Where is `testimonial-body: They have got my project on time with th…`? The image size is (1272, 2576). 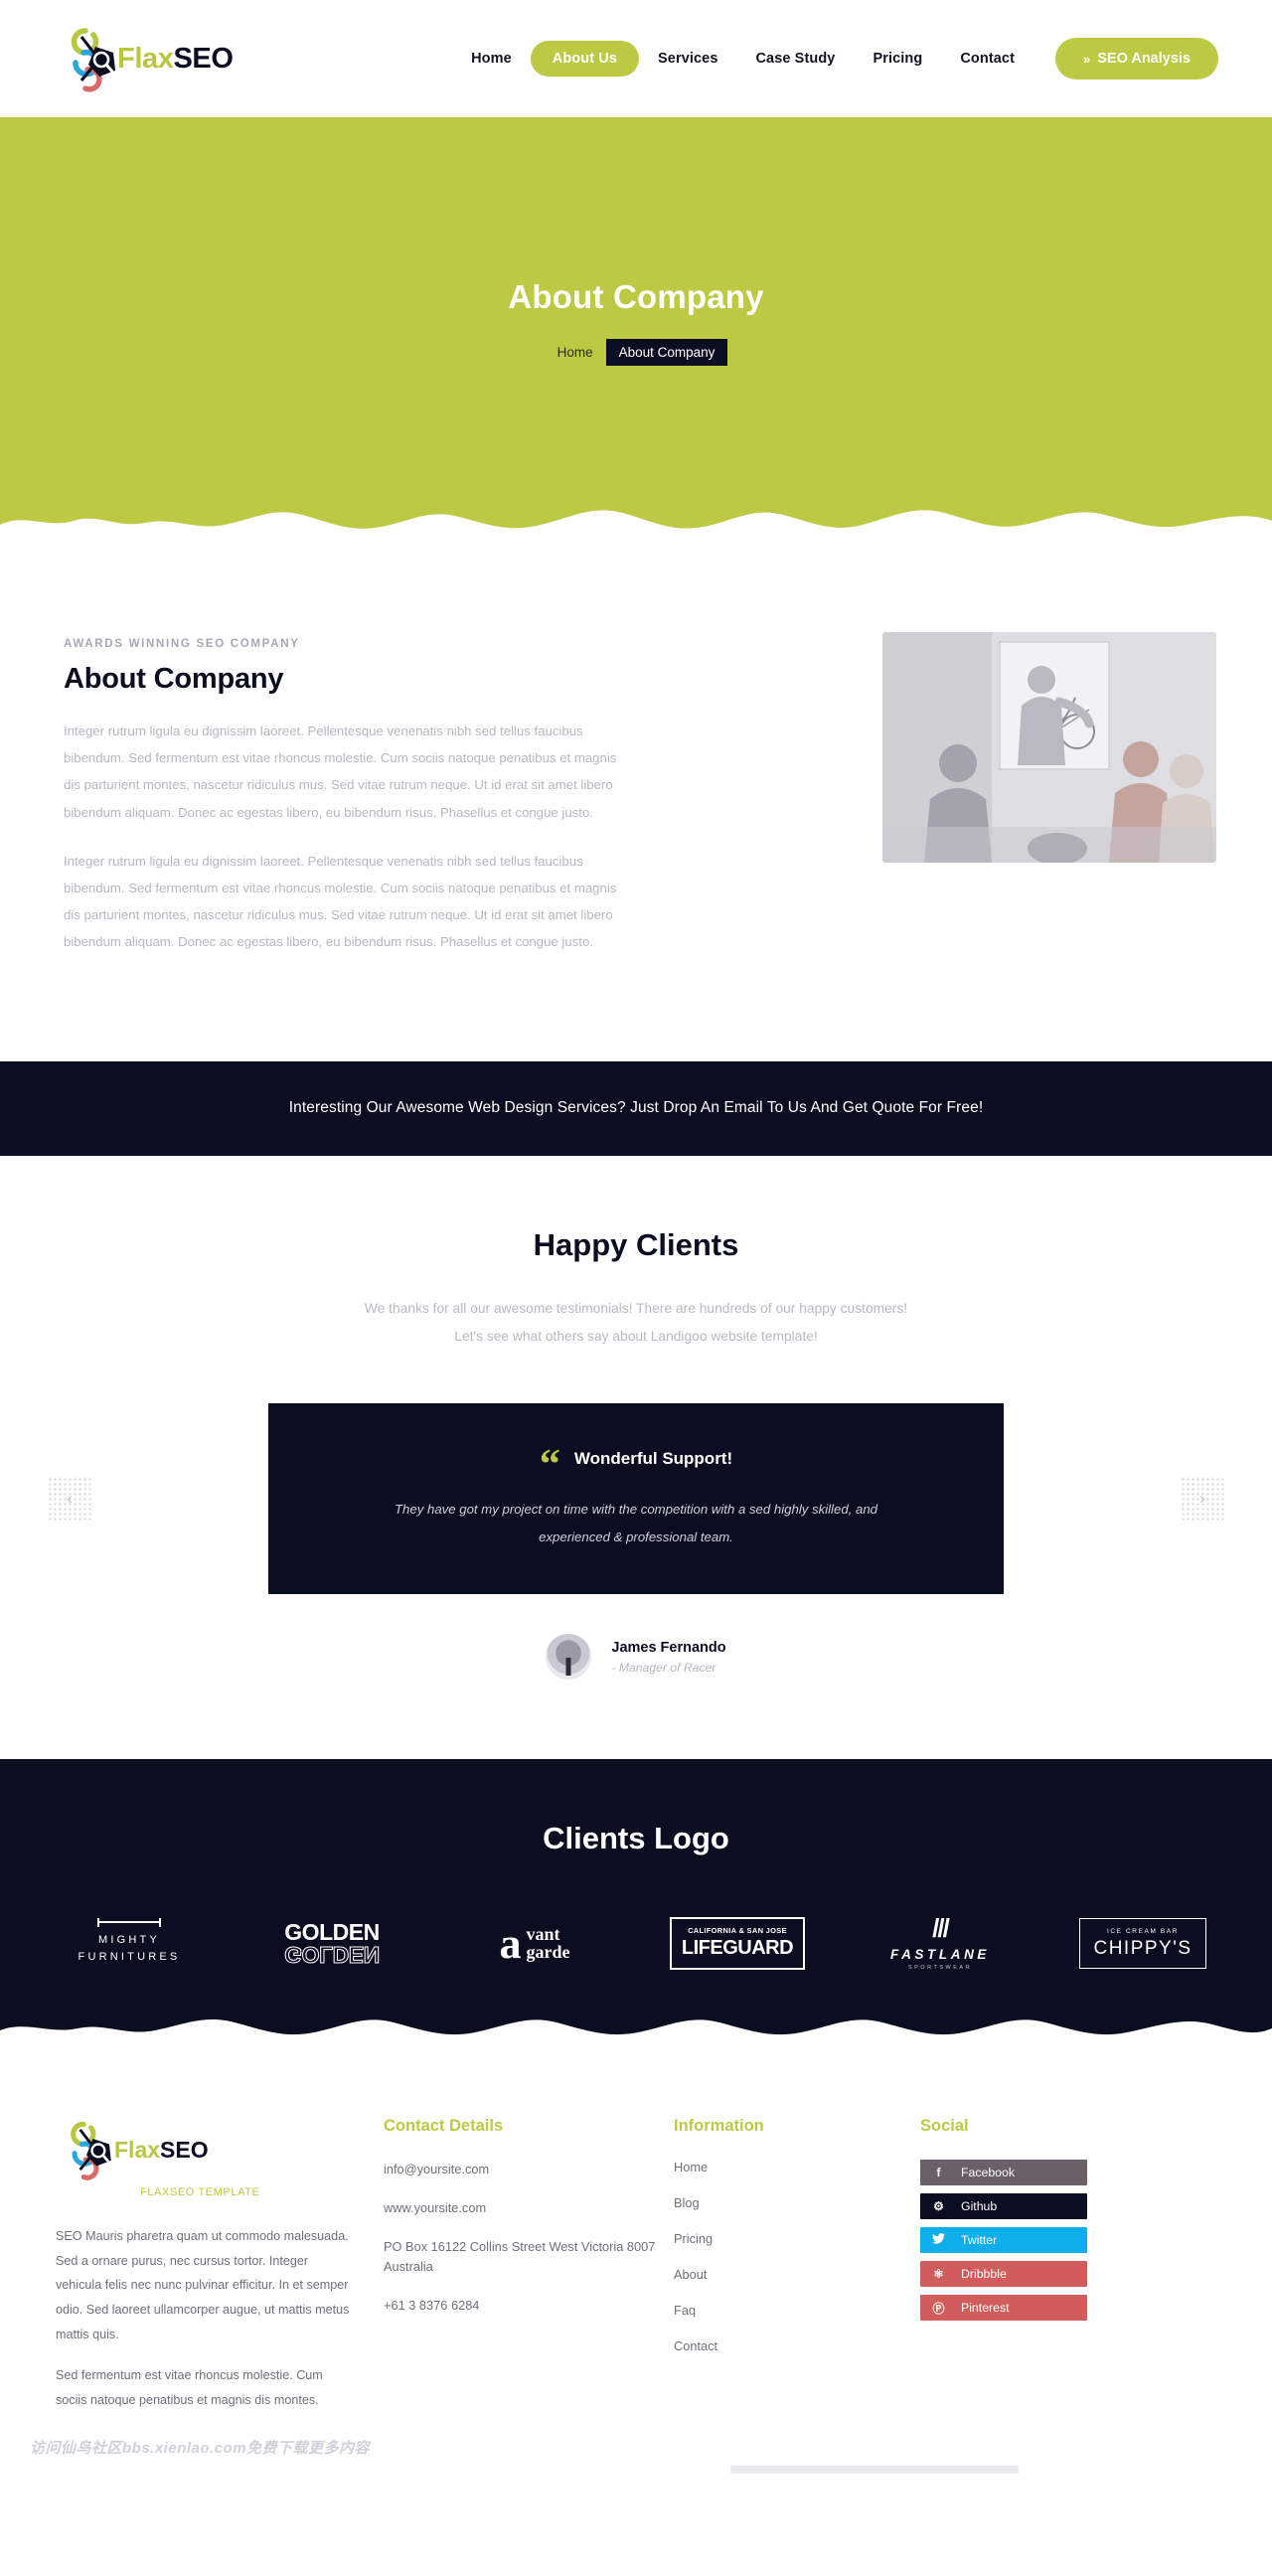
testimonial-body: They have got my project on time with th… is located at coordinates (636, 1523).